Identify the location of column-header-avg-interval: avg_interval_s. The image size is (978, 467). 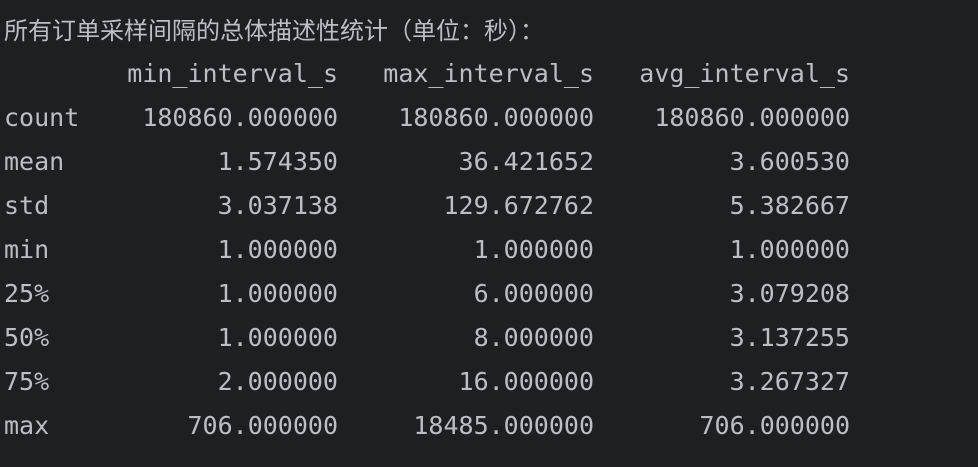
(744, 73).